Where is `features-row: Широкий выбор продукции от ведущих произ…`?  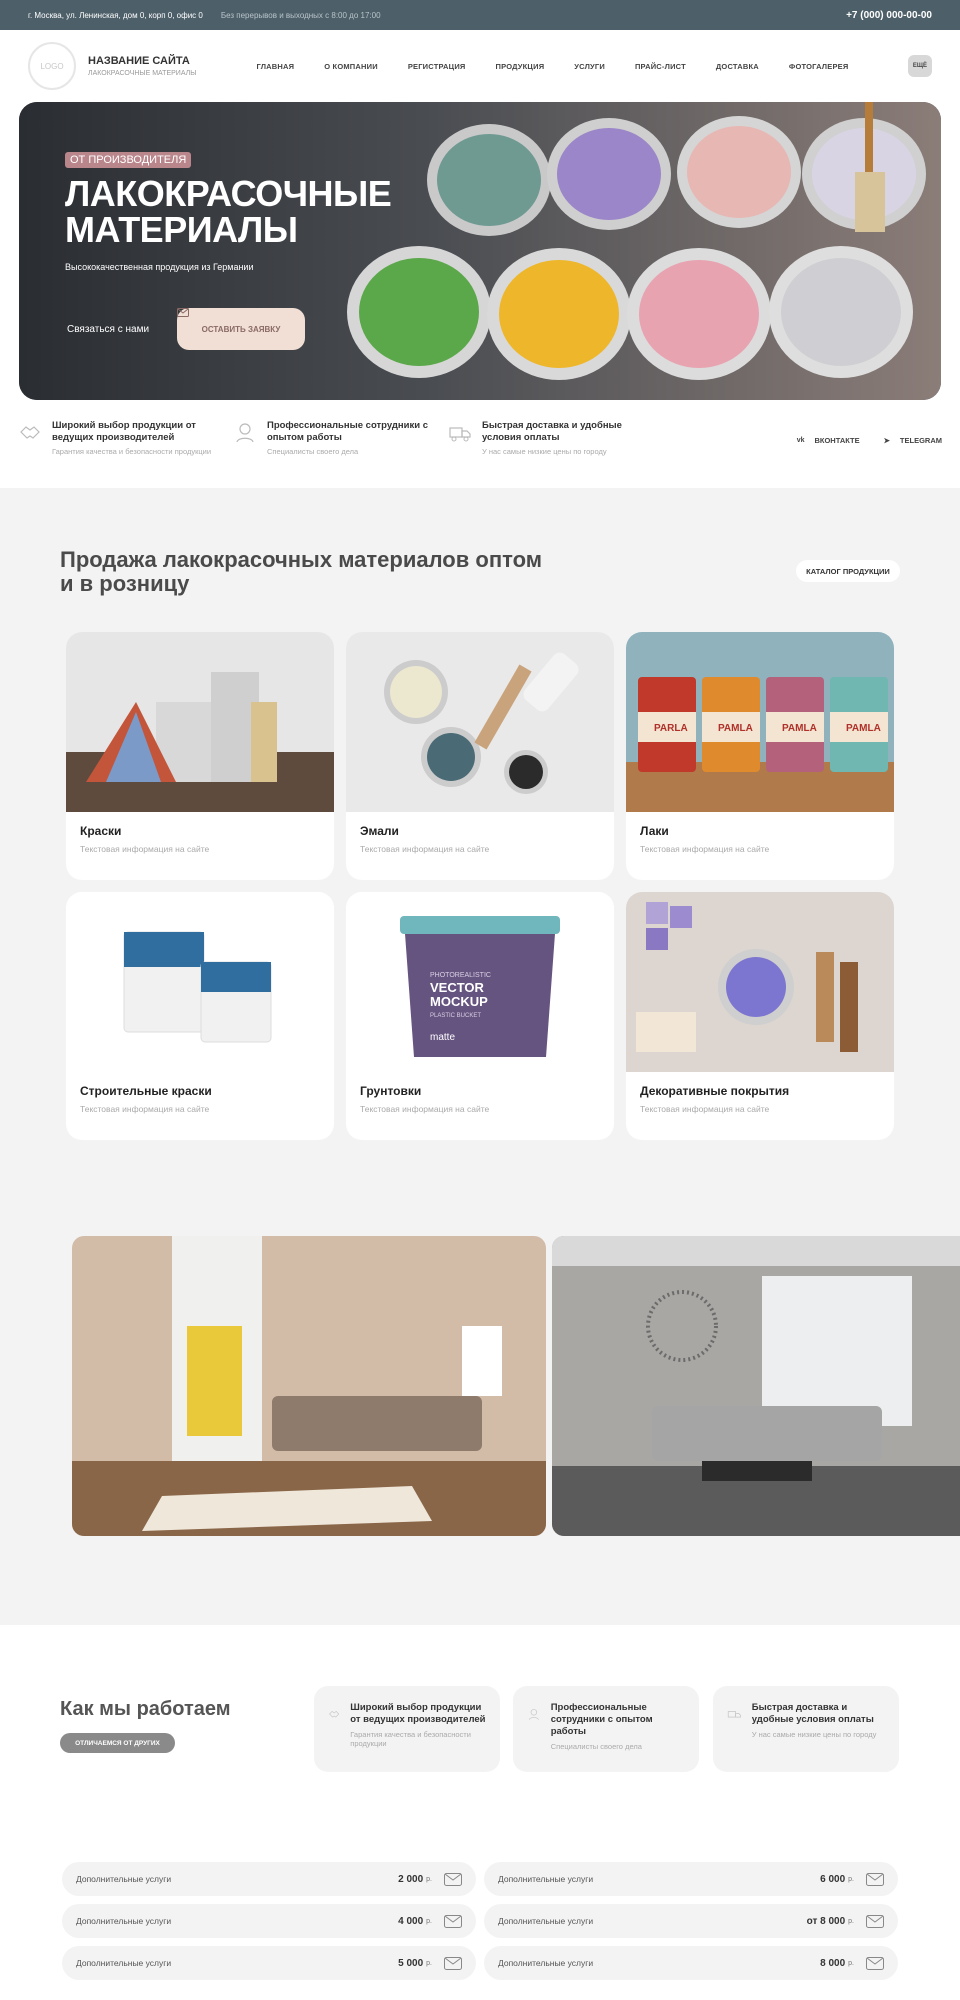 features-row: Широкий выбор продукции от ведущих произ… is located at coordinates (480, 444).